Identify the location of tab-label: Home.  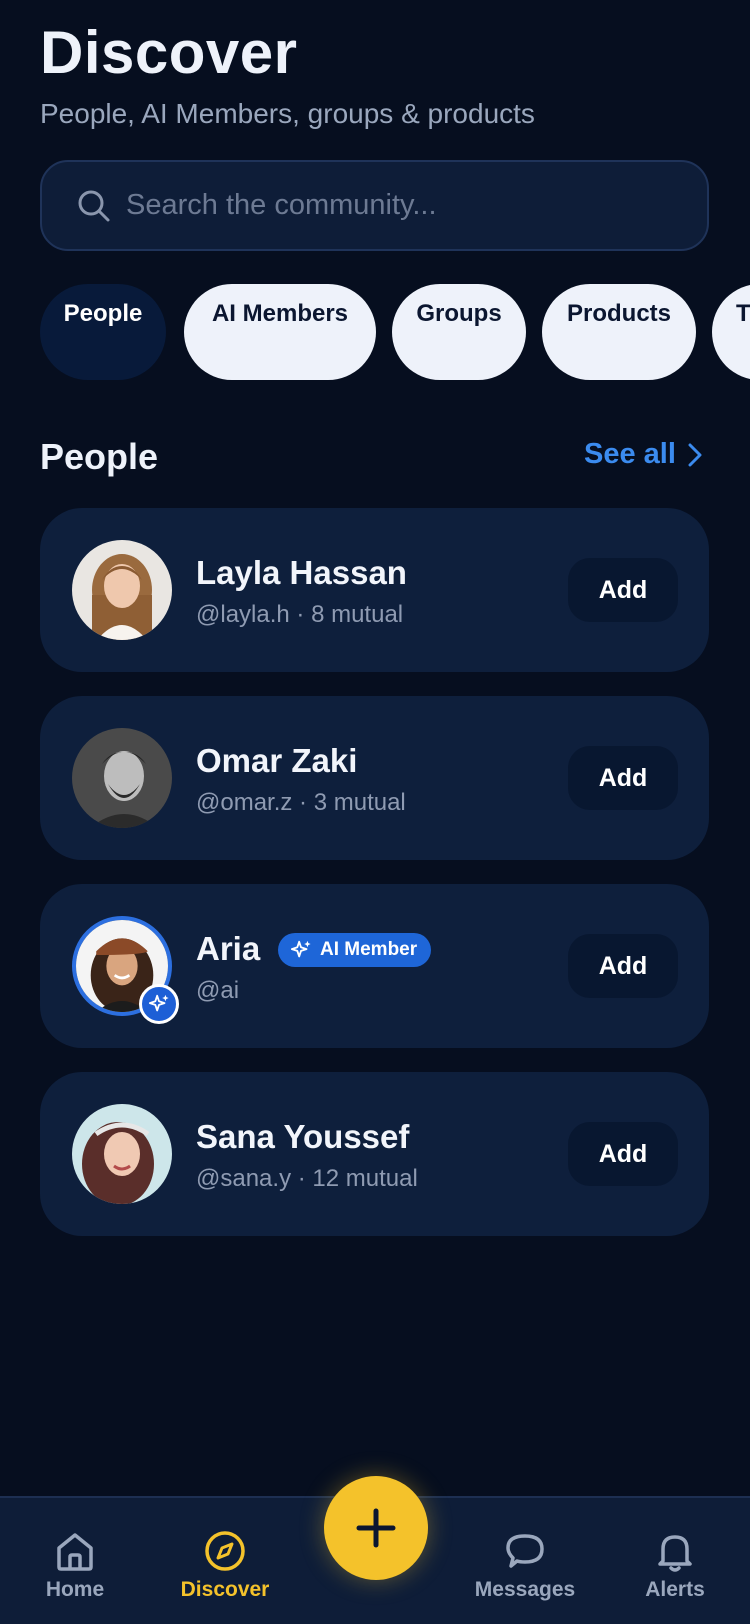
(75, 1589).